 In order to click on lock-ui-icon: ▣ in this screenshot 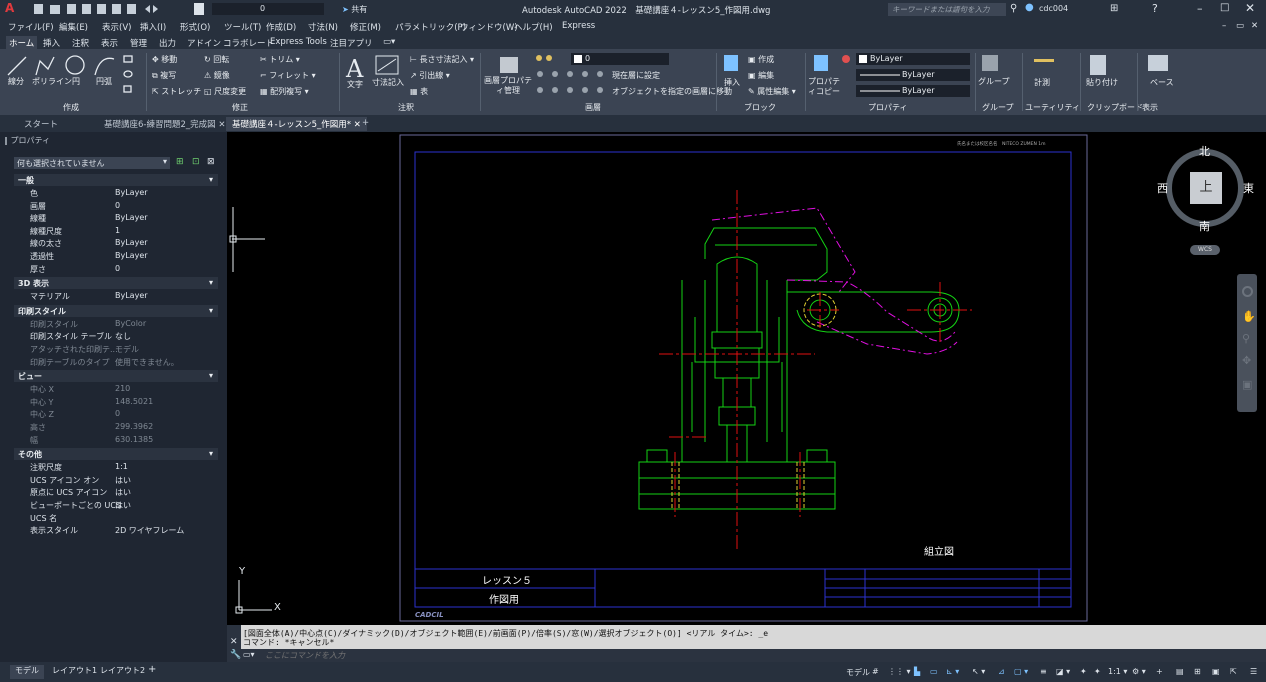, I will do `click(1216, 671)`.